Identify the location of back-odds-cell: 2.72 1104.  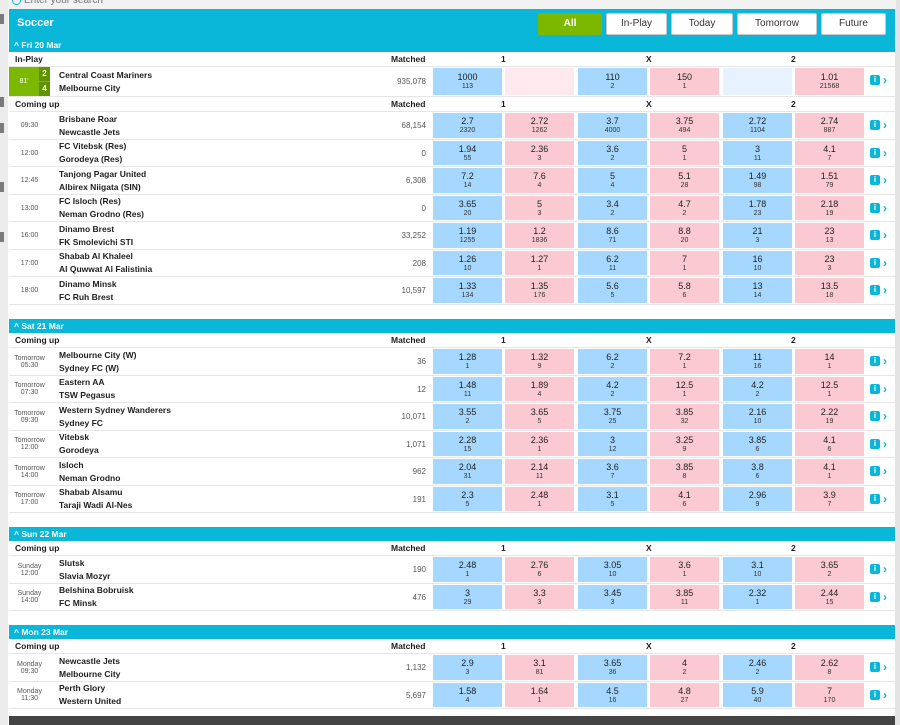
(757, 125).